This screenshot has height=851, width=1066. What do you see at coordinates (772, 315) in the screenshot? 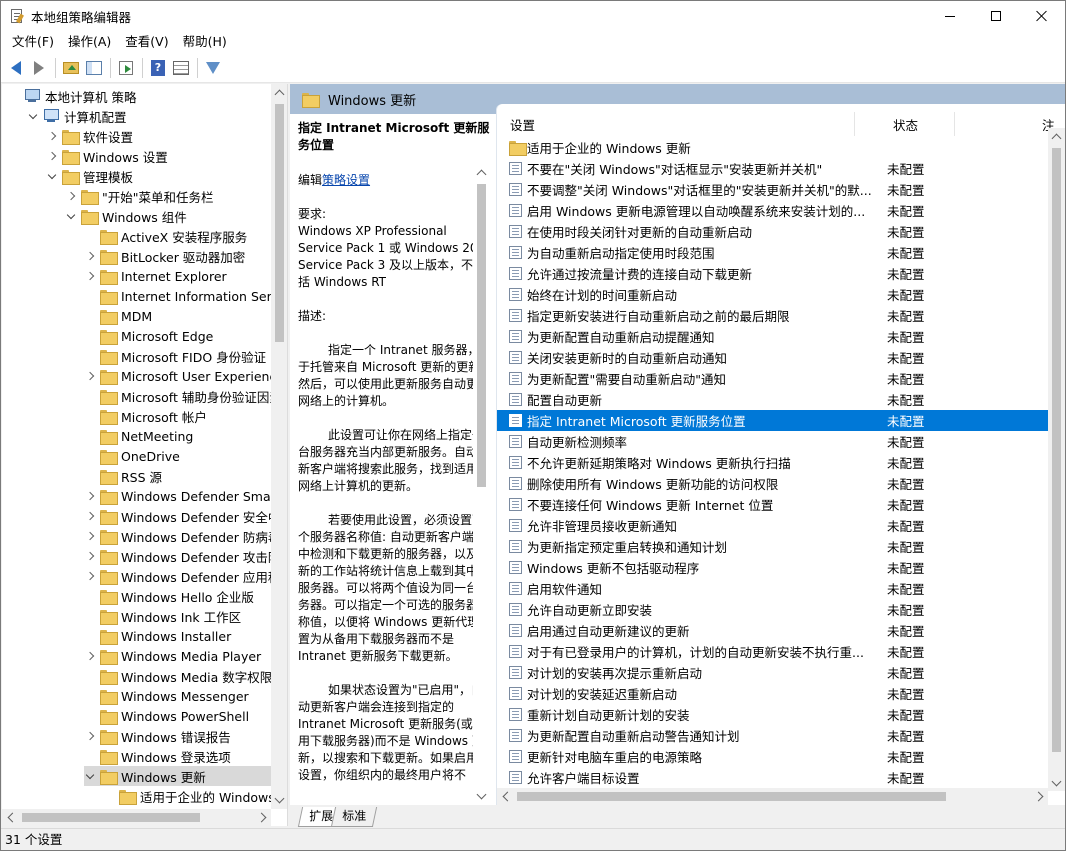
I see `policy-row: 指定更新安装进行自动重新启动之前的最后期限 未配置` at bounding box center [772, 315].